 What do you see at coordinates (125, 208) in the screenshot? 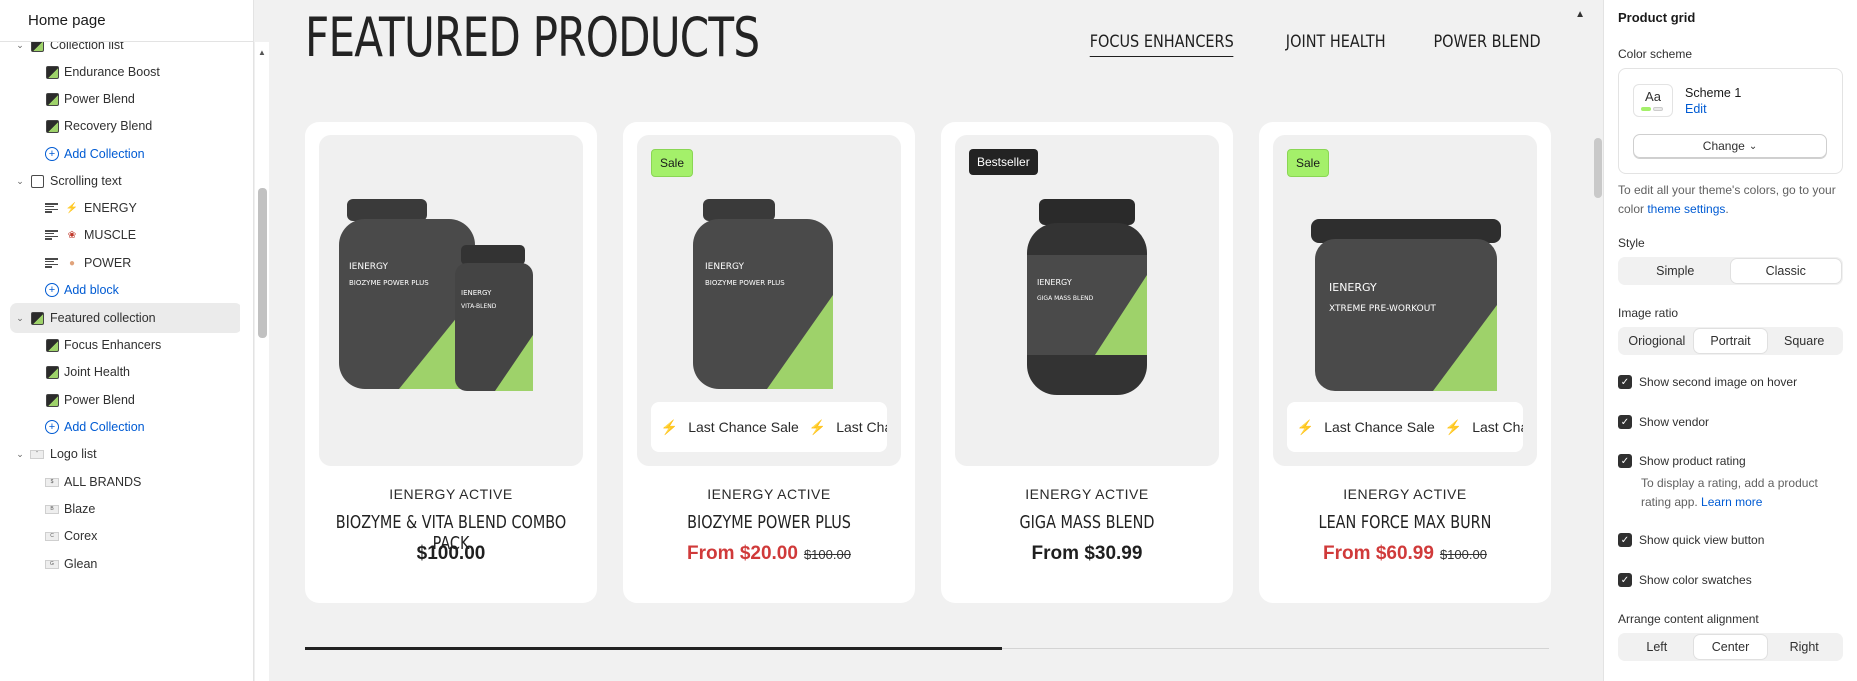
I see `block-energy: ⚡ ENERGY` at bounding box center [125, 208].